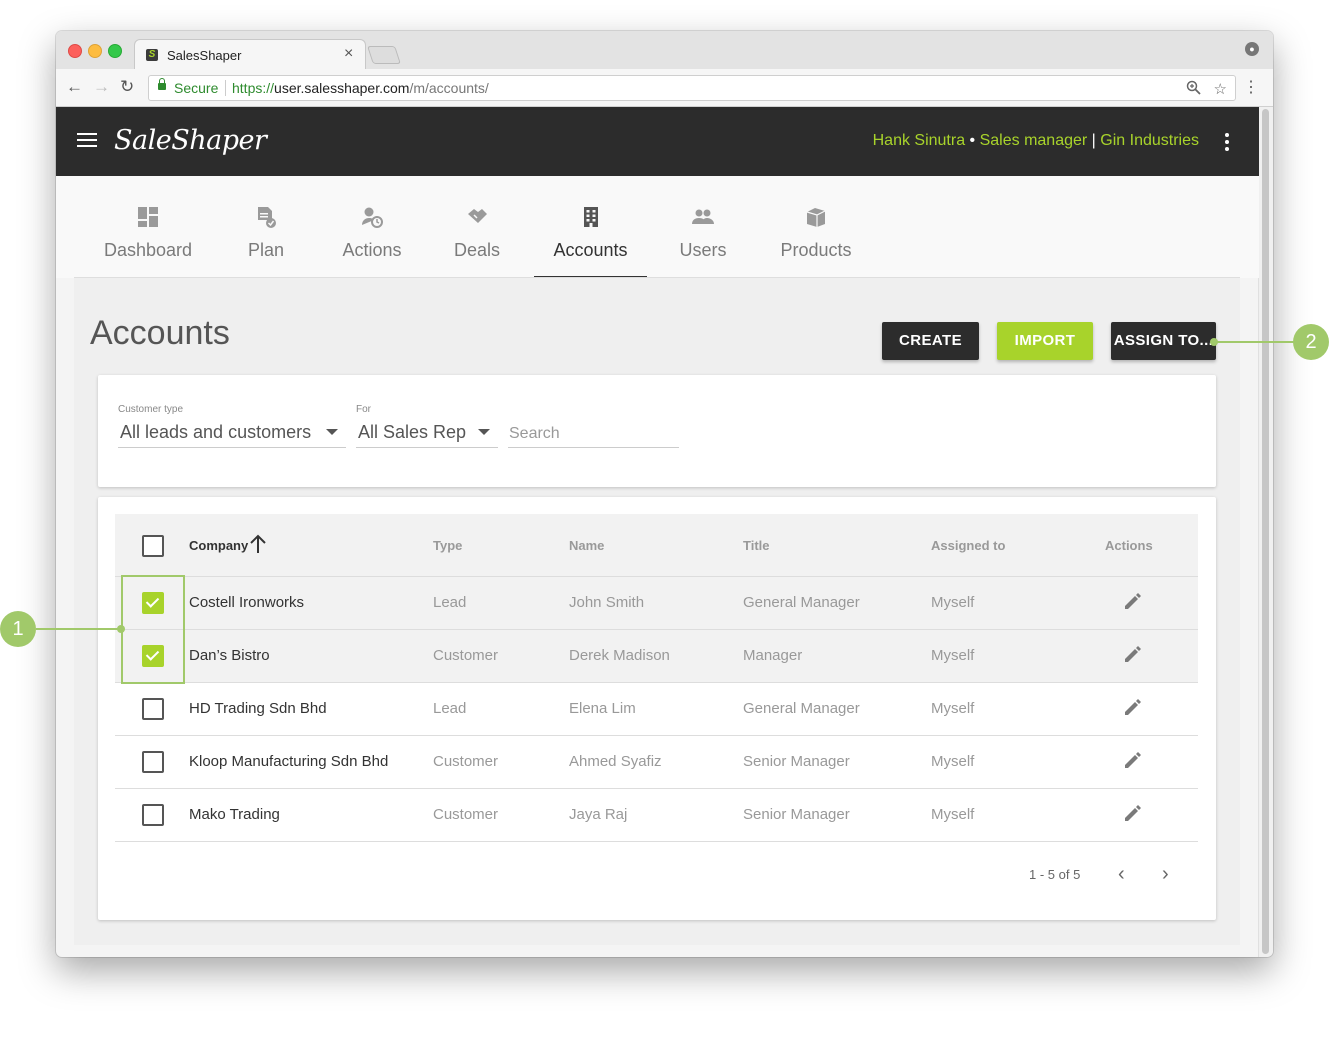 This screenshot has width=1329, height=1038. Describe the element at coordinates (234, 814) in the screenshot. I see `cell-company: Mako Trading` at that location.